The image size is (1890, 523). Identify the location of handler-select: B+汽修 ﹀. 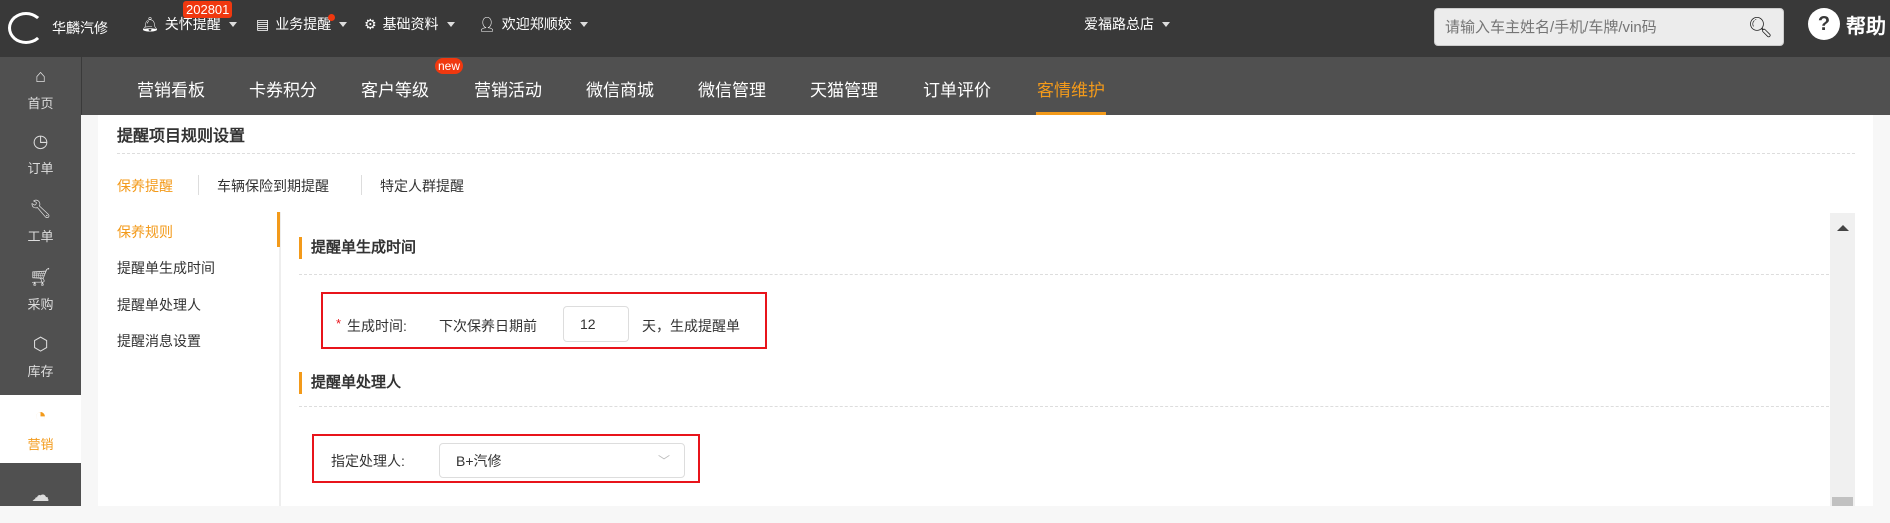
(562, 460).